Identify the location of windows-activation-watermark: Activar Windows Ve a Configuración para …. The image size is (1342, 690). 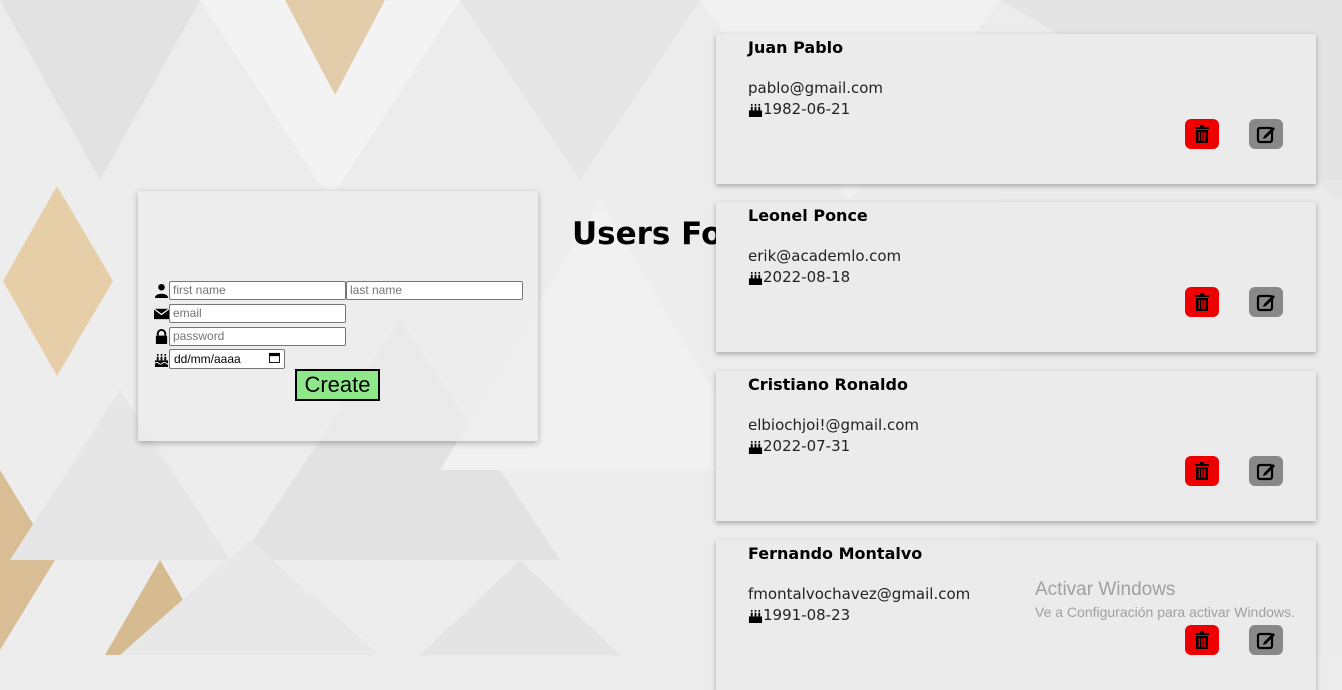
(1165, 601).